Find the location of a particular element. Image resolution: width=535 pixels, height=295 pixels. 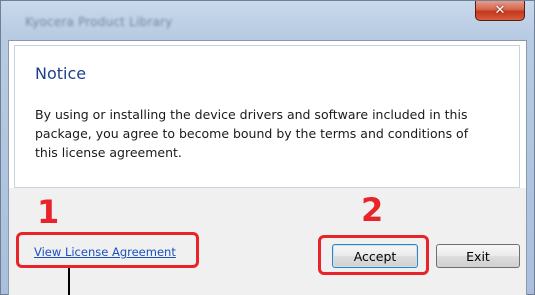

step-1-highlight is located at coordinates (107, 250).